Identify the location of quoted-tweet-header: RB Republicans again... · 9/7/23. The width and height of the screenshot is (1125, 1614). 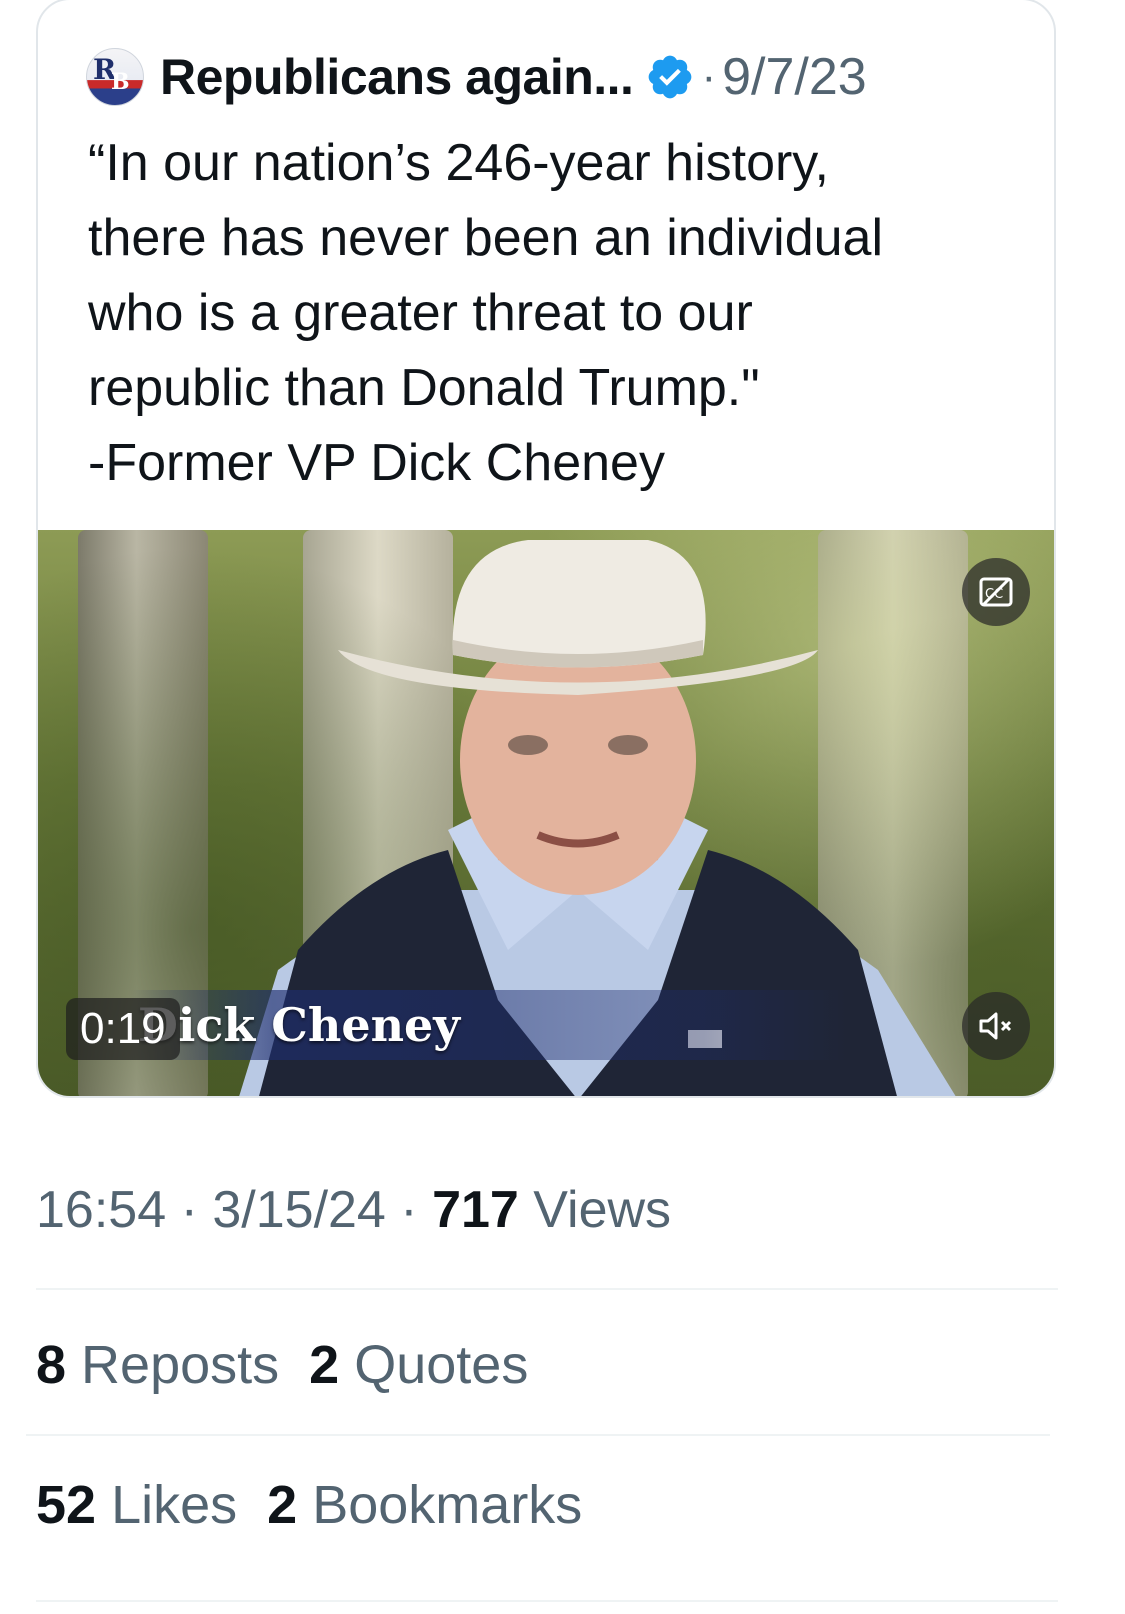
(476, 77).